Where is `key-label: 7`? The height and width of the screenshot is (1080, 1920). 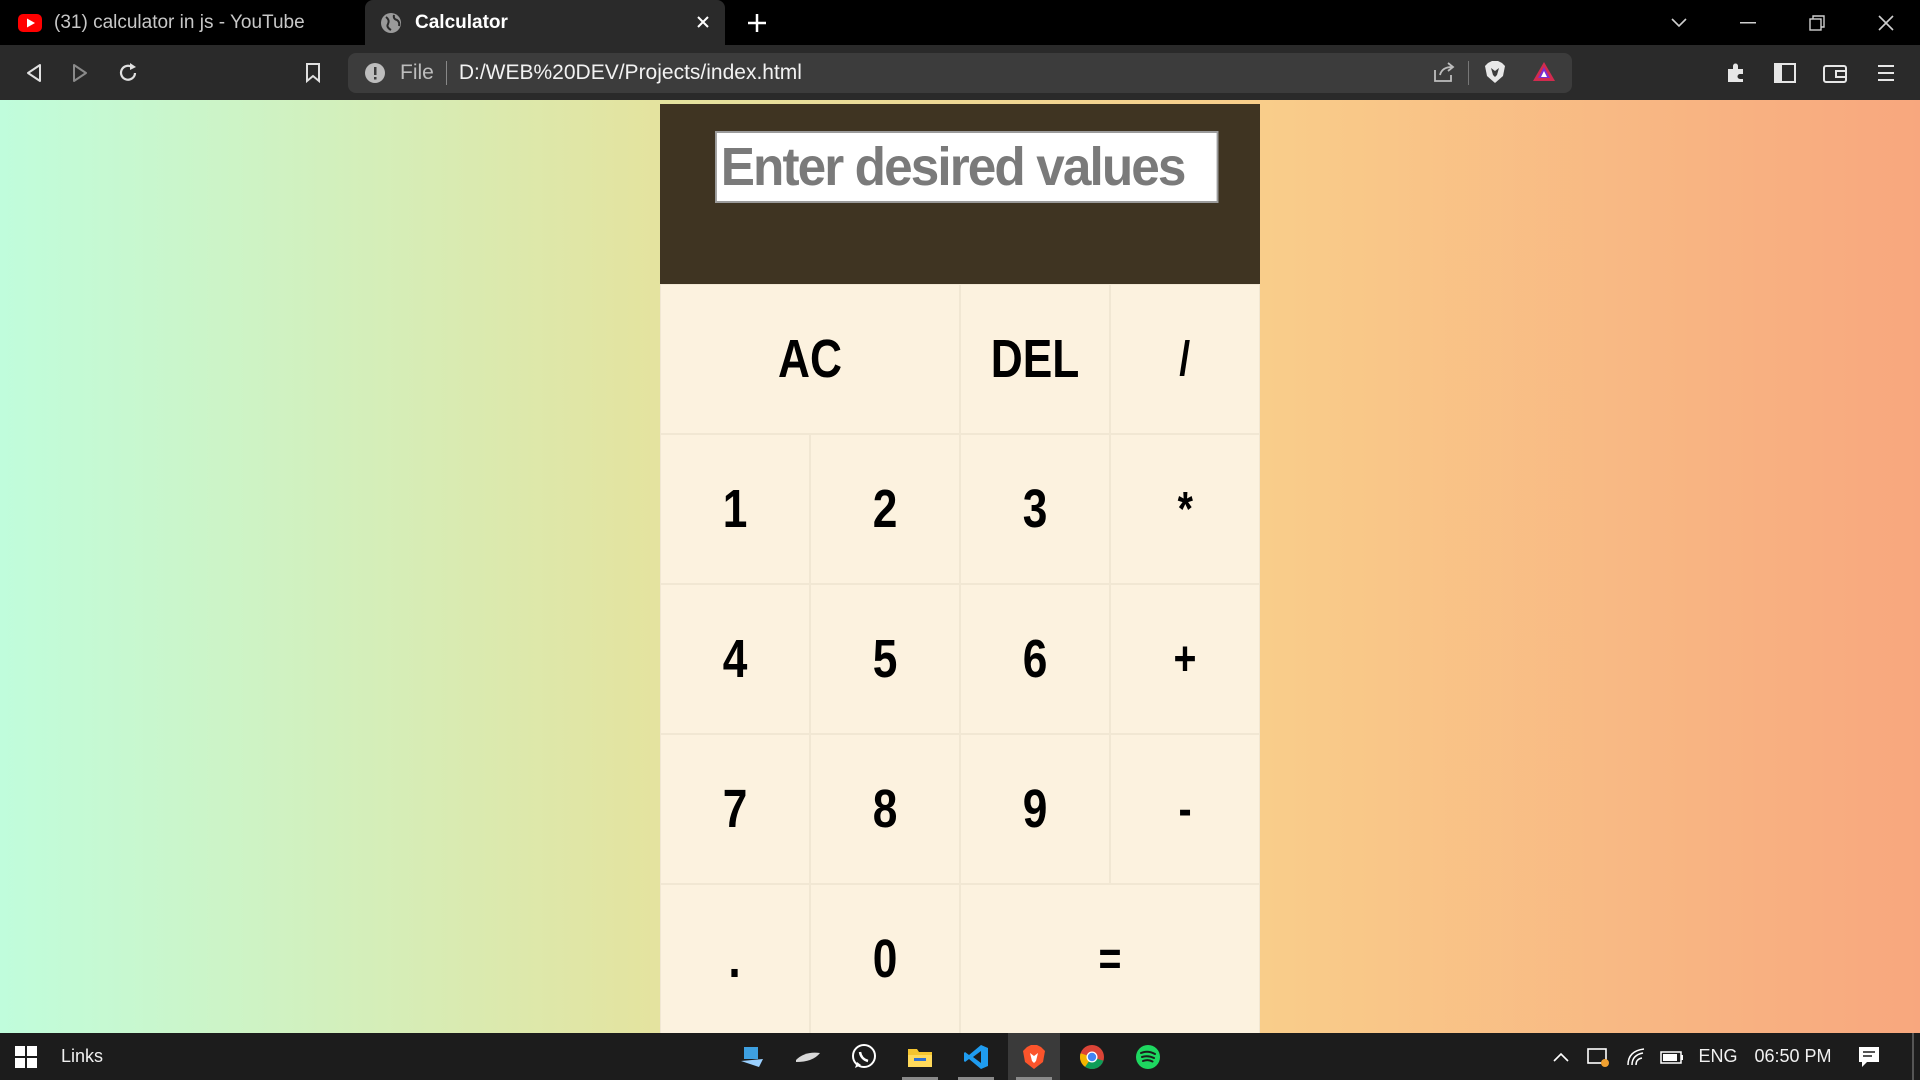 key-label: 7 is located at coordinates (735, 809).